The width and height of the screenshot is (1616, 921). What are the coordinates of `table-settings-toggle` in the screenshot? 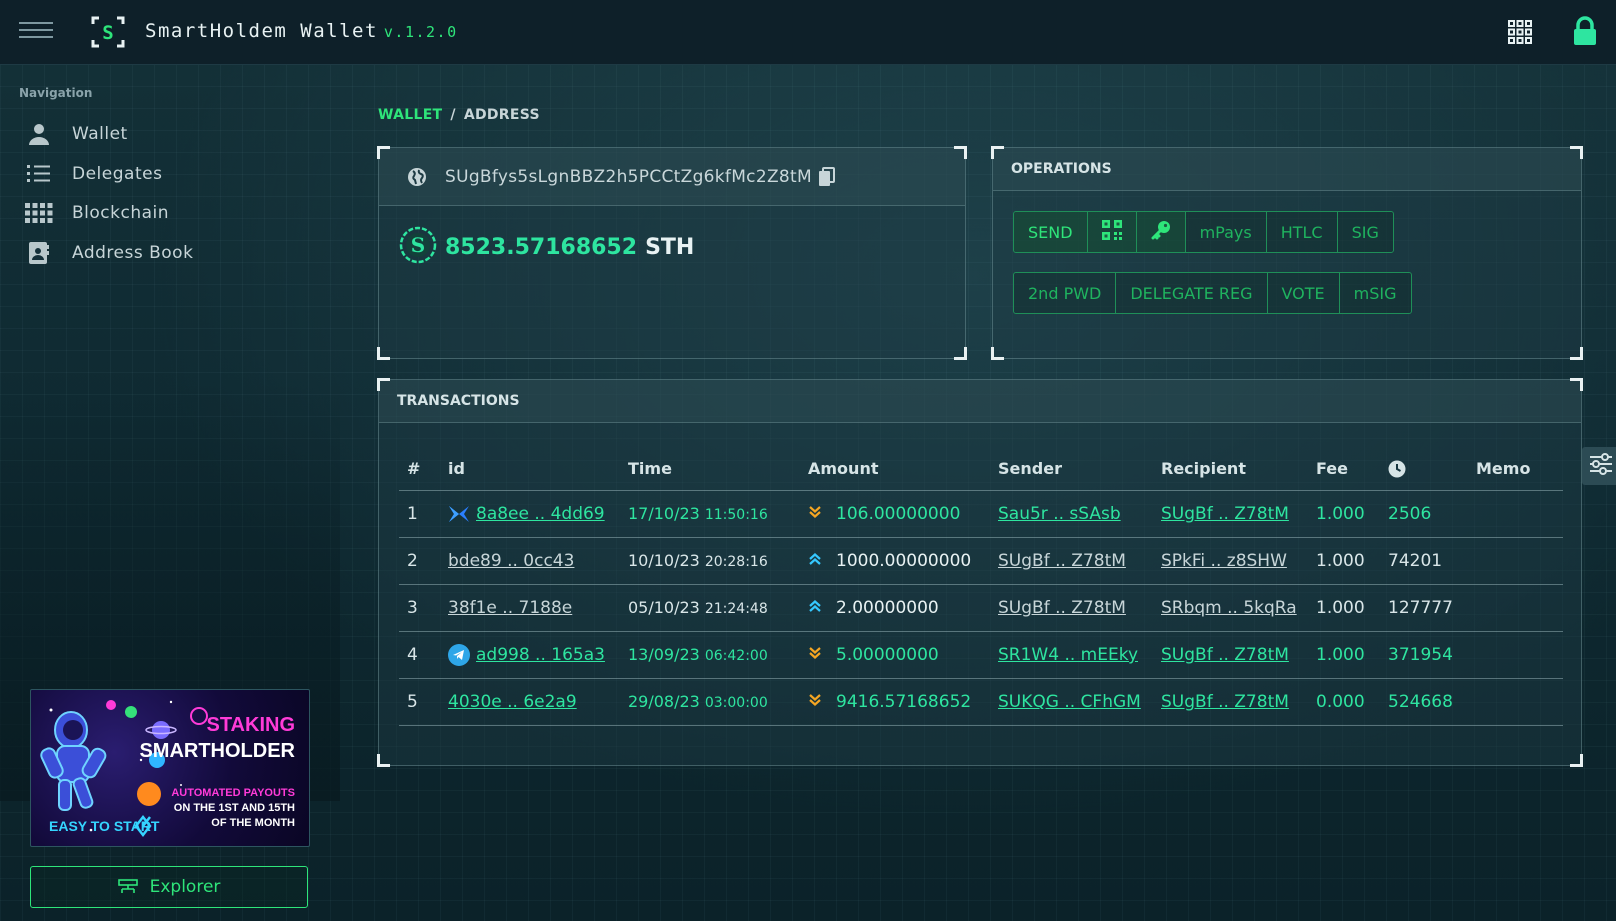 It's located at (1599, 466).